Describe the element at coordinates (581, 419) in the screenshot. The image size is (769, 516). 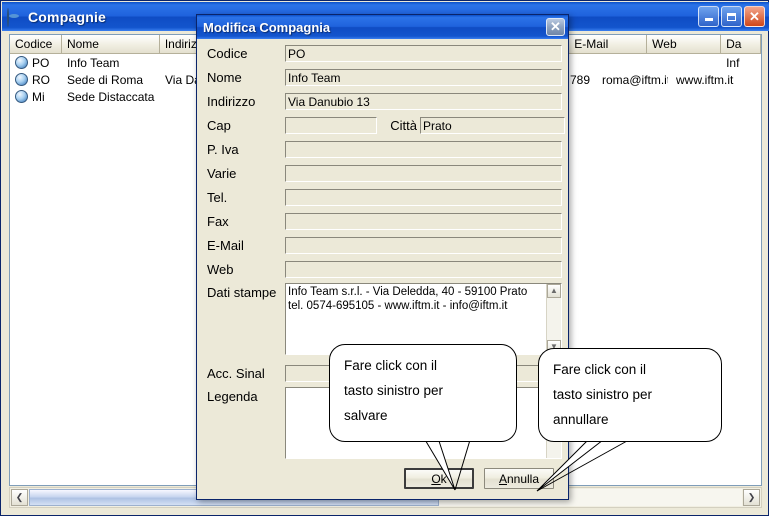
I see `callout-cancel-line3: annullare` at that location.